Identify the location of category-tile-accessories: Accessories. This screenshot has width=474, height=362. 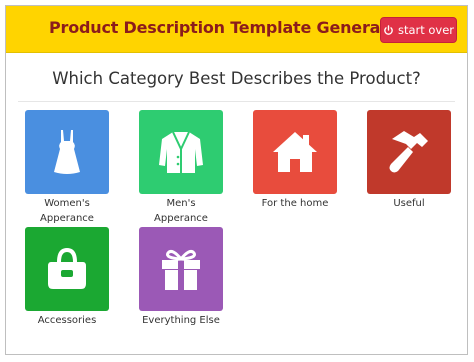
(67, 277).